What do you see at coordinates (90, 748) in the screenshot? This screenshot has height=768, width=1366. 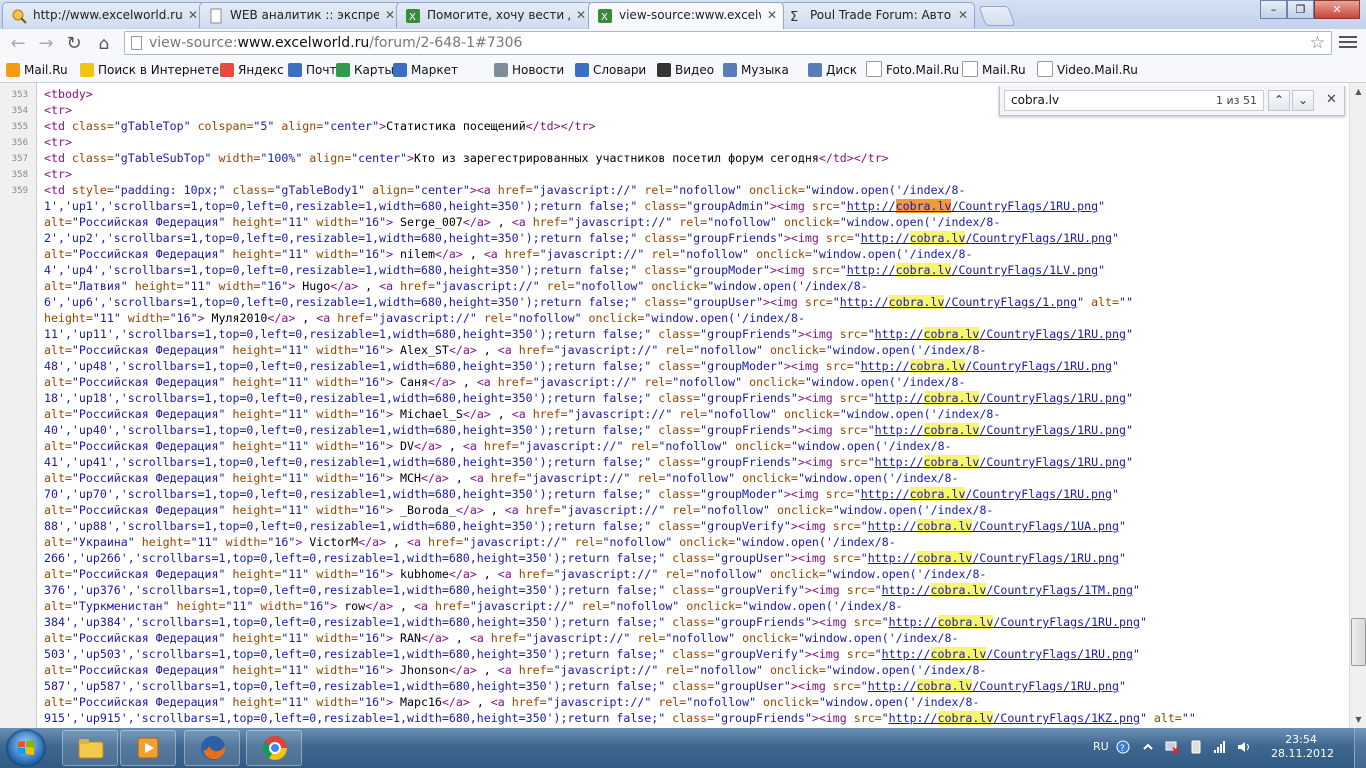 I see `taskbar-explorer` at bounding box center [90, 748].